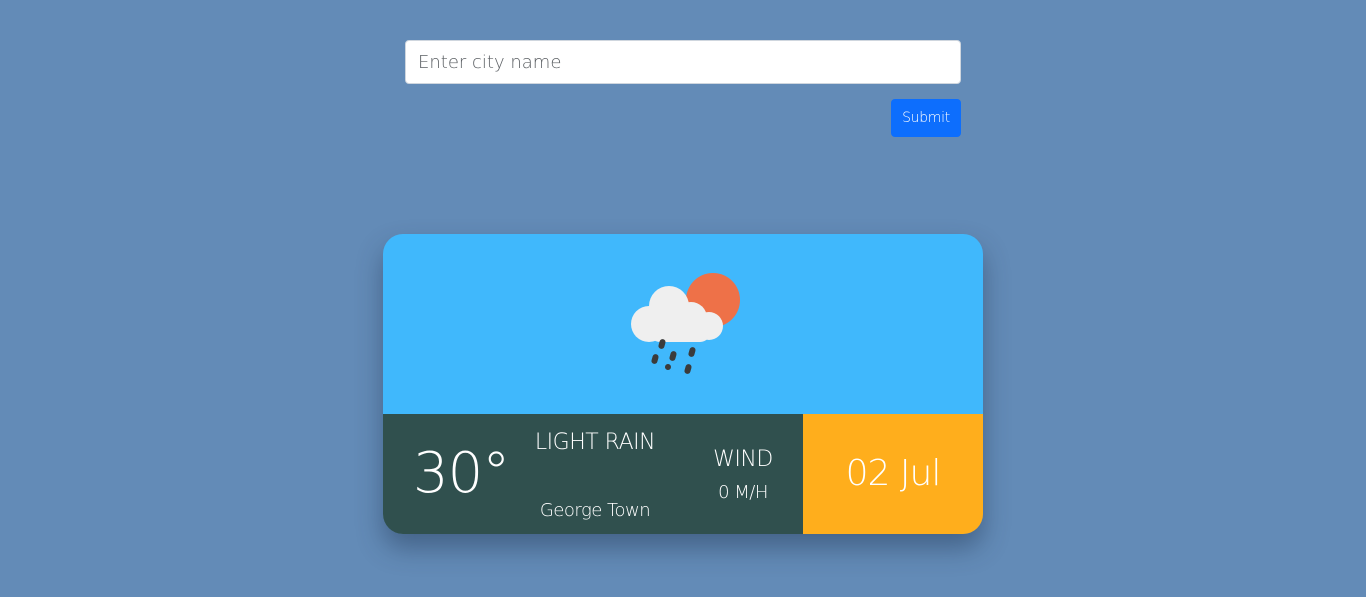 This screenshot has height=597, width=1366. What do you see at coordinates (685, 323) in the screenshot?
I see `cloud-sun-rain-icon` at bounding box center [685, 323].